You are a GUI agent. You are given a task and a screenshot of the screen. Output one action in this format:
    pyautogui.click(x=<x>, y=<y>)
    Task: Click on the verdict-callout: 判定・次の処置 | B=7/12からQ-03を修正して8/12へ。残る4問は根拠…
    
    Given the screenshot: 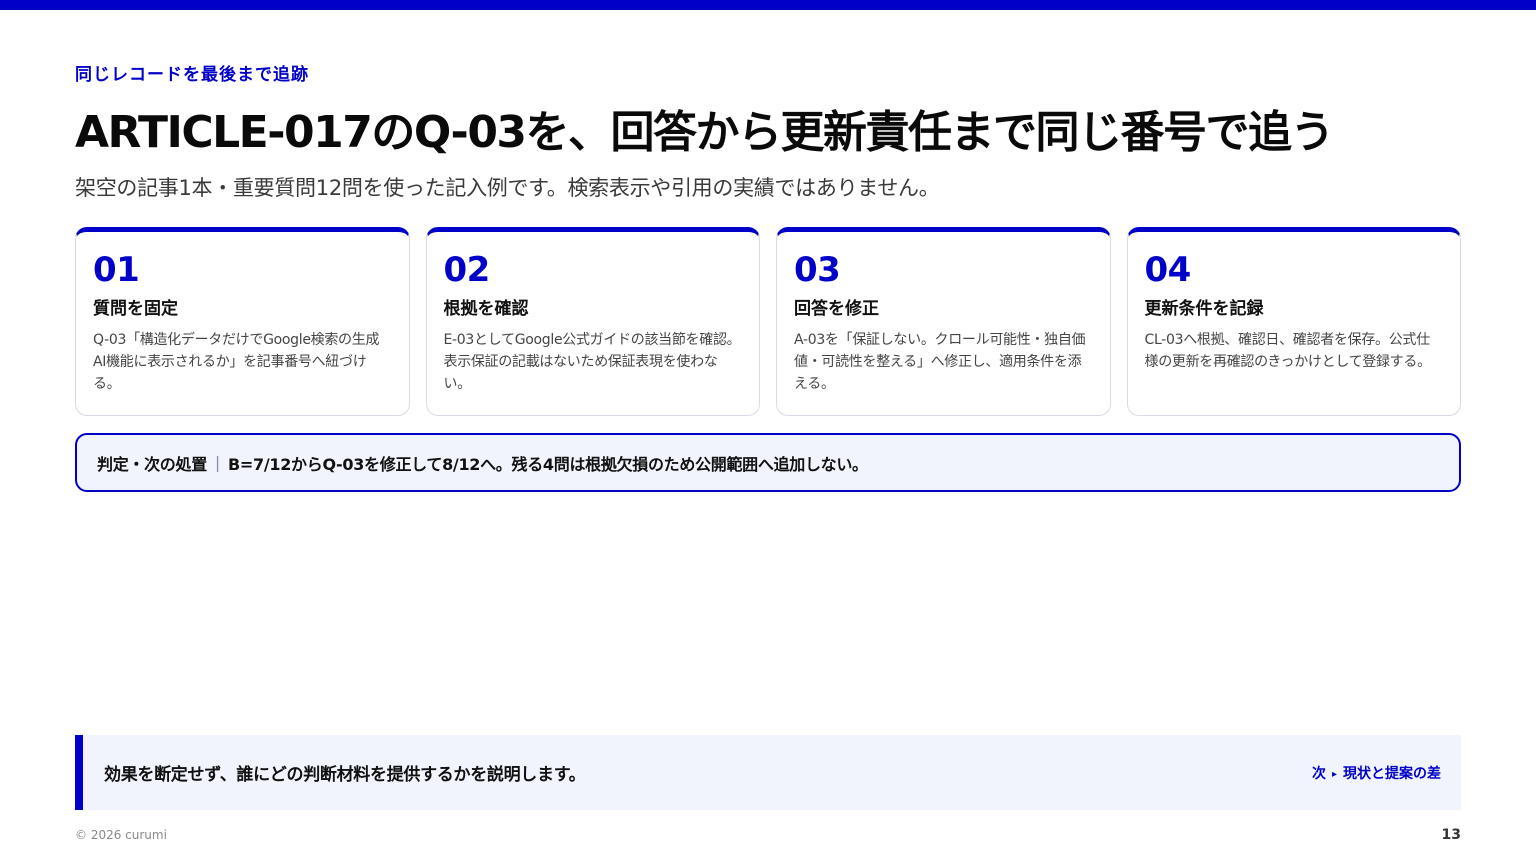 What is the action you would take?
    pyautogui.click(x=768, y=462)
    